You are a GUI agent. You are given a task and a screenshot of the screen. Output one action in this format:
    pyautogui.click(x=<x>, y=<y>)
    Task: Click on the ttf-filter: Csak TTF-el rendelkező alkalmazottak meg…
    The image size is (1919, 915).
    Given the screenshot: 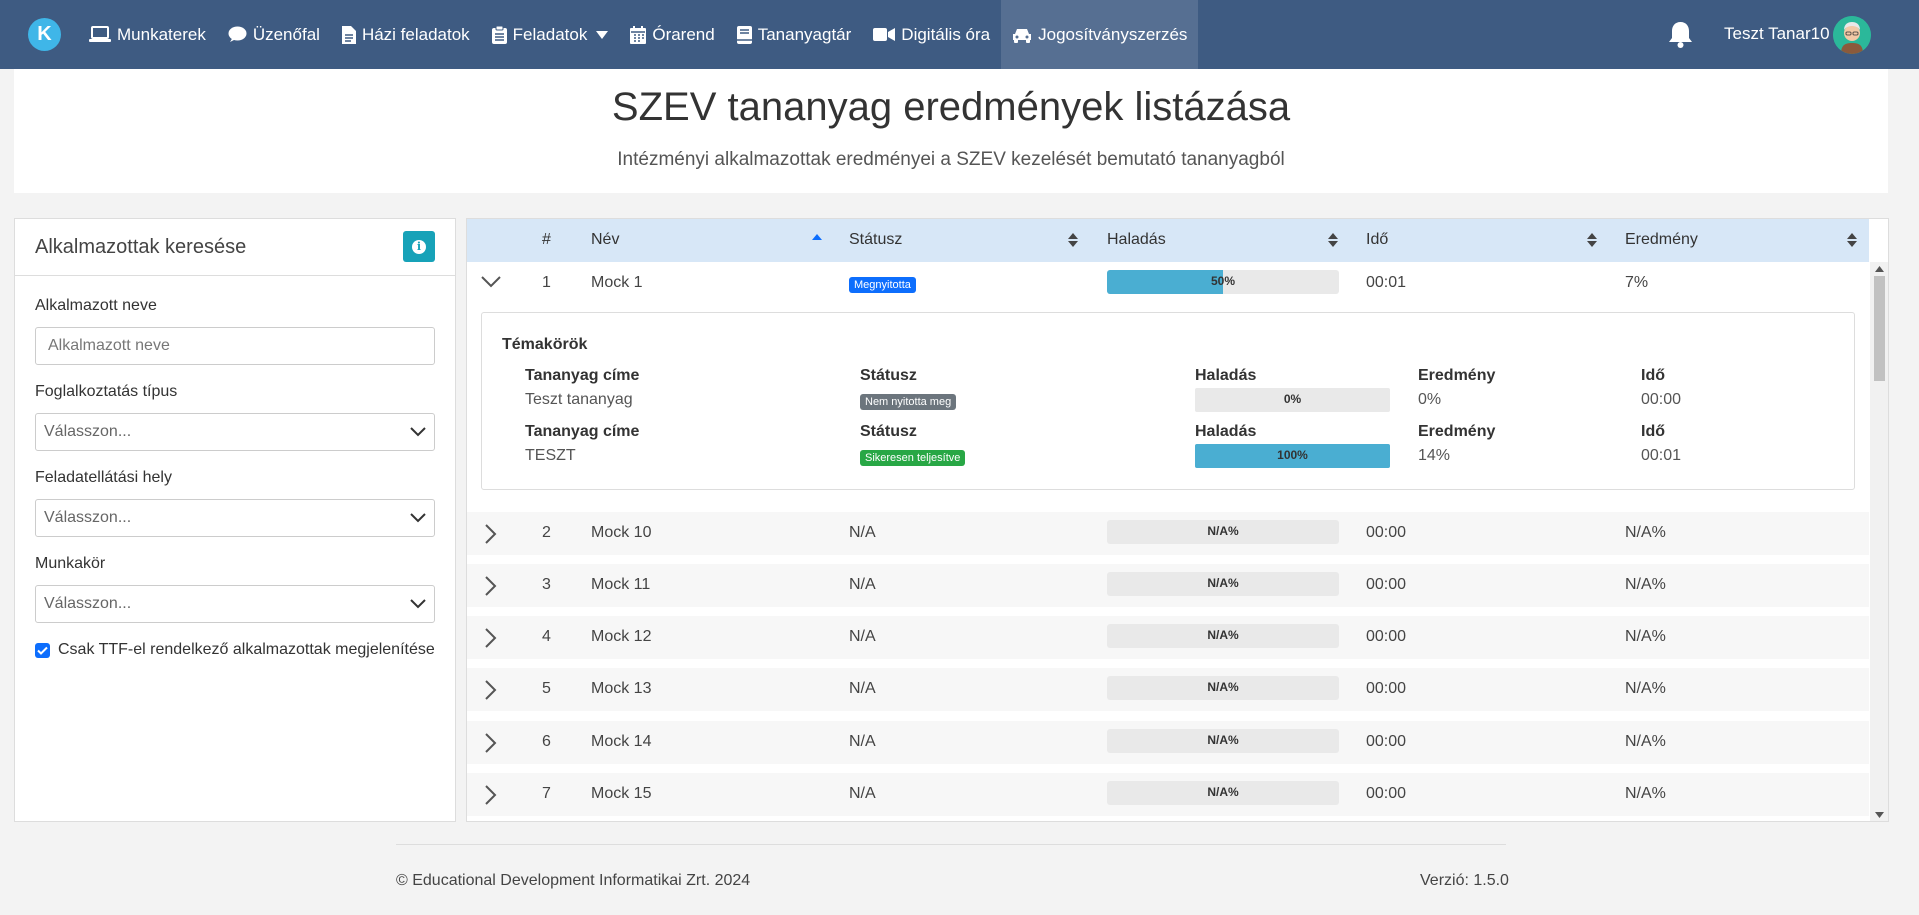 What is the action you would take?
    pyautogui.click(x=235, y=650)
    